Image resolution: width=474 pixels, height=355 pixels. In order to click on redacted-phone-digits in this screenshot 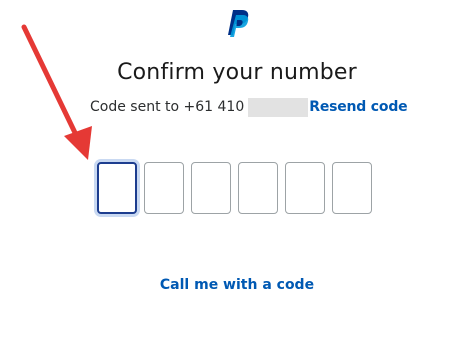, I will do `click(278, 107)`.